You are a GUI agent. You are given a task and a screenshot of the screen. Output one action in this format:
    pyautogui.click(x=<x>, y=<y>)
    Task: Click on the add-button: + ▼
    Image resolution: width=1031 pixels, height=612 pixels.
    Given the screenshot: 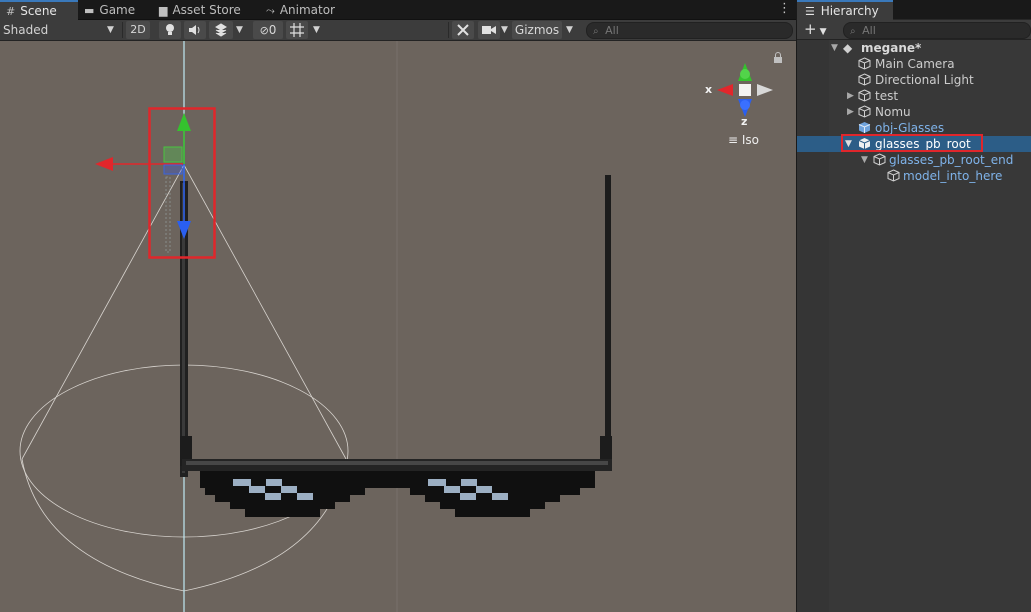 What is the action you would take?
    pyautogui.click(x=815, y=31)
    